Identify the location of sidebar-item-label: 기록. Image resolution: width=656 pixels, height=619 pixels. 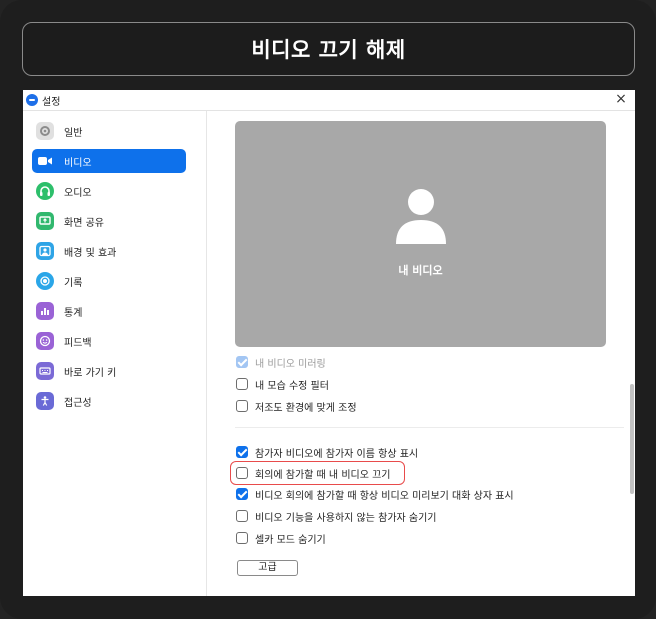
(73, 283).